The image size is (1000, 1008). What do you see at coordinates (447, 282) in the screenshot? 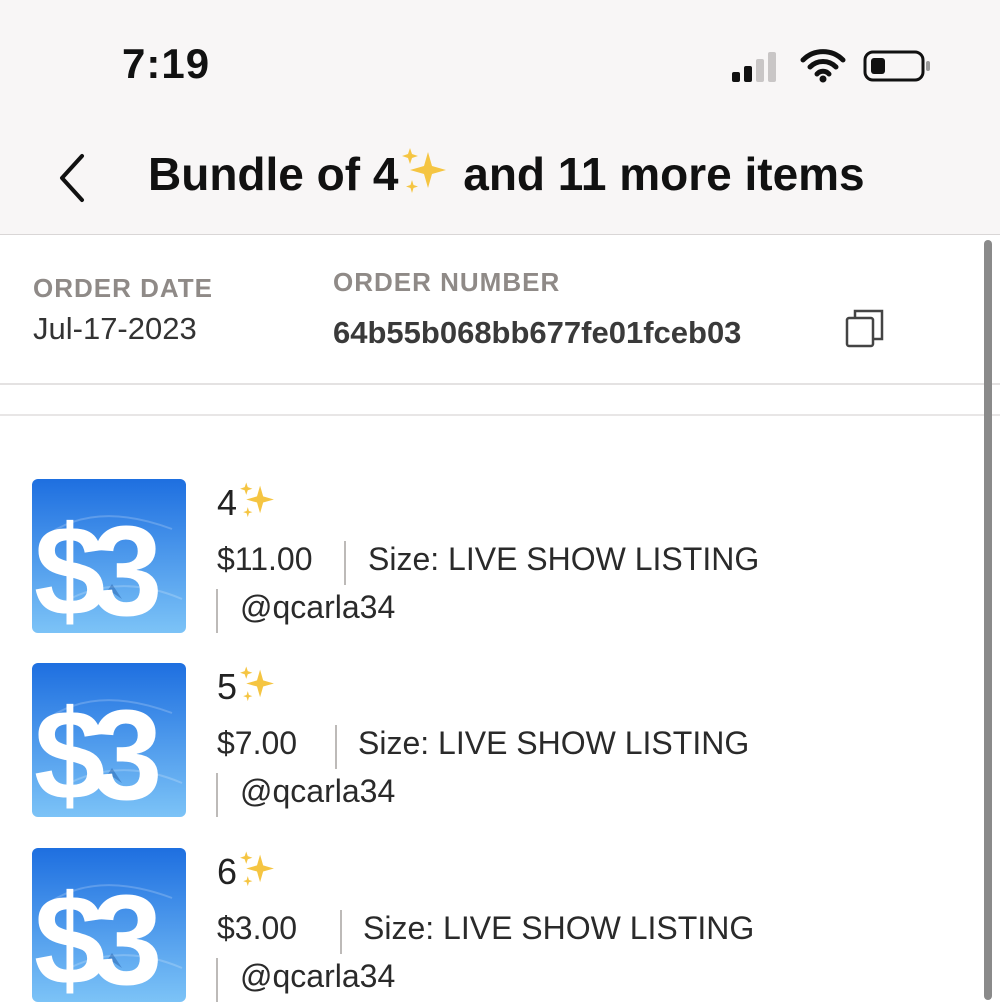
I see `order-number-label: ORDER NUMBER` at bounding box center [447, 282].